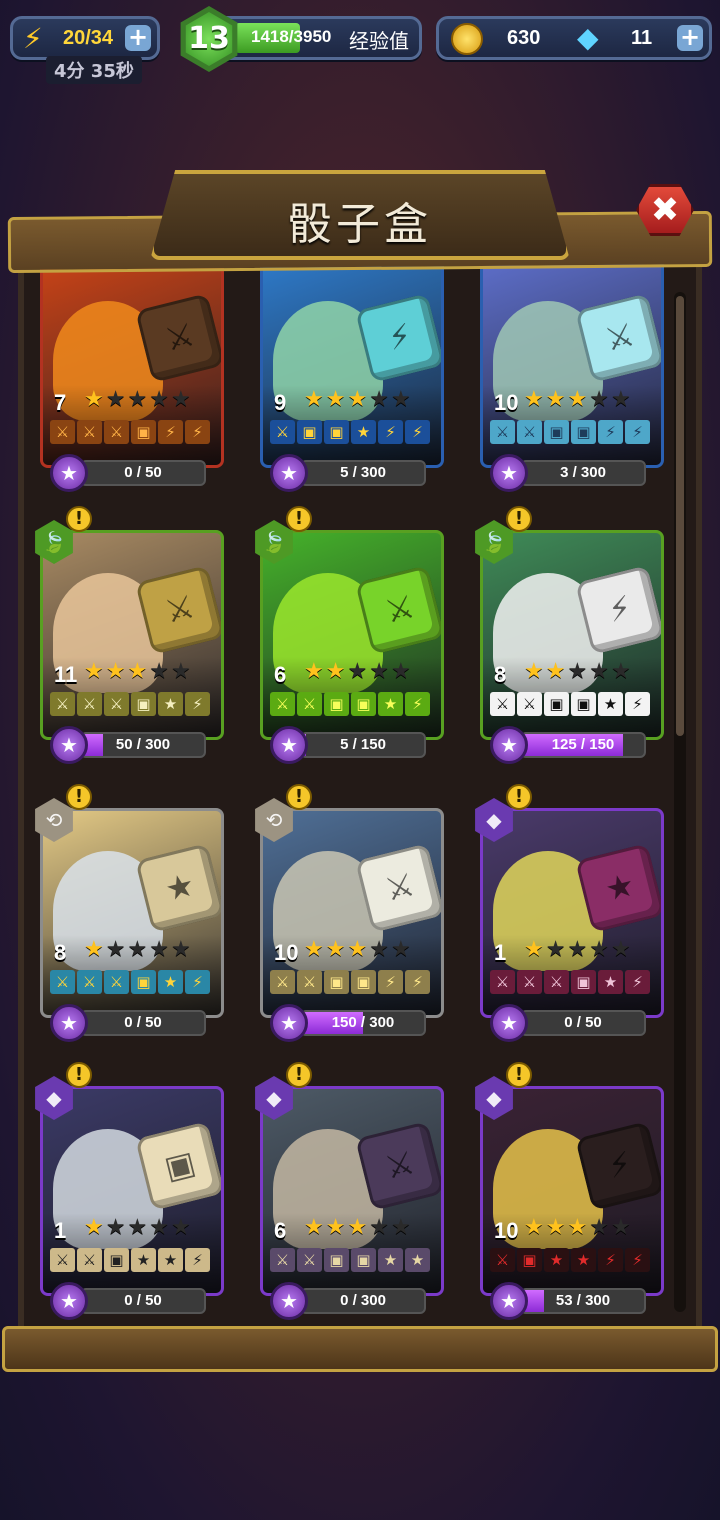  Describe the element at coordinates (569, 1194) in the screenshot. I see `dice-card: ⚡ 10 ★ ★ ★ ★ ★ ⚔ ▣ ★ ★ ⚡ ⚡ 53 / 300 ★ ◆!` at that location.